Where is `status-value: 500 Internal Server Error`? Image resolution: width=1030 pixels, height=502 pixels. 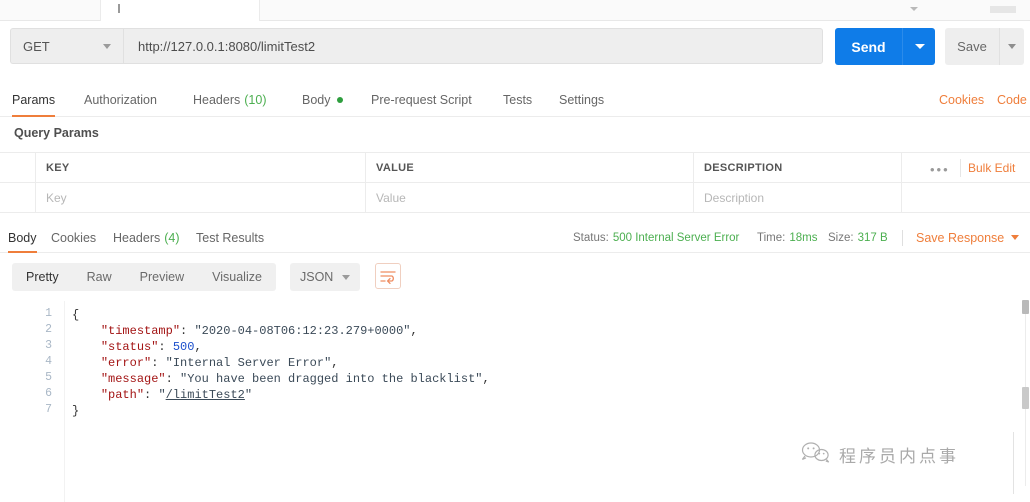
status-value: 500 Internal Server Error is located at coordinates (676, 237).